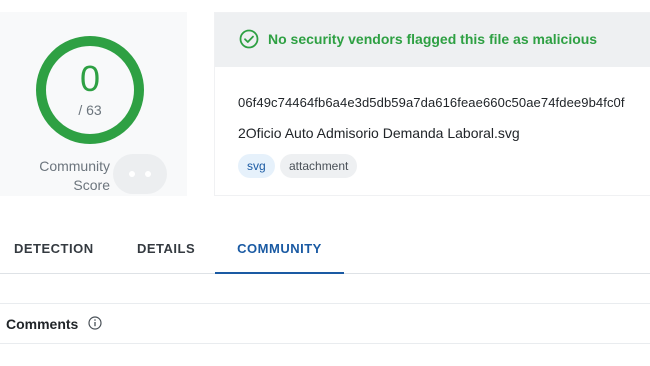 Image resolution: width=650 pixels, height=366 pixels. I want to click on community-label-line1: Community, so click(74, 166).